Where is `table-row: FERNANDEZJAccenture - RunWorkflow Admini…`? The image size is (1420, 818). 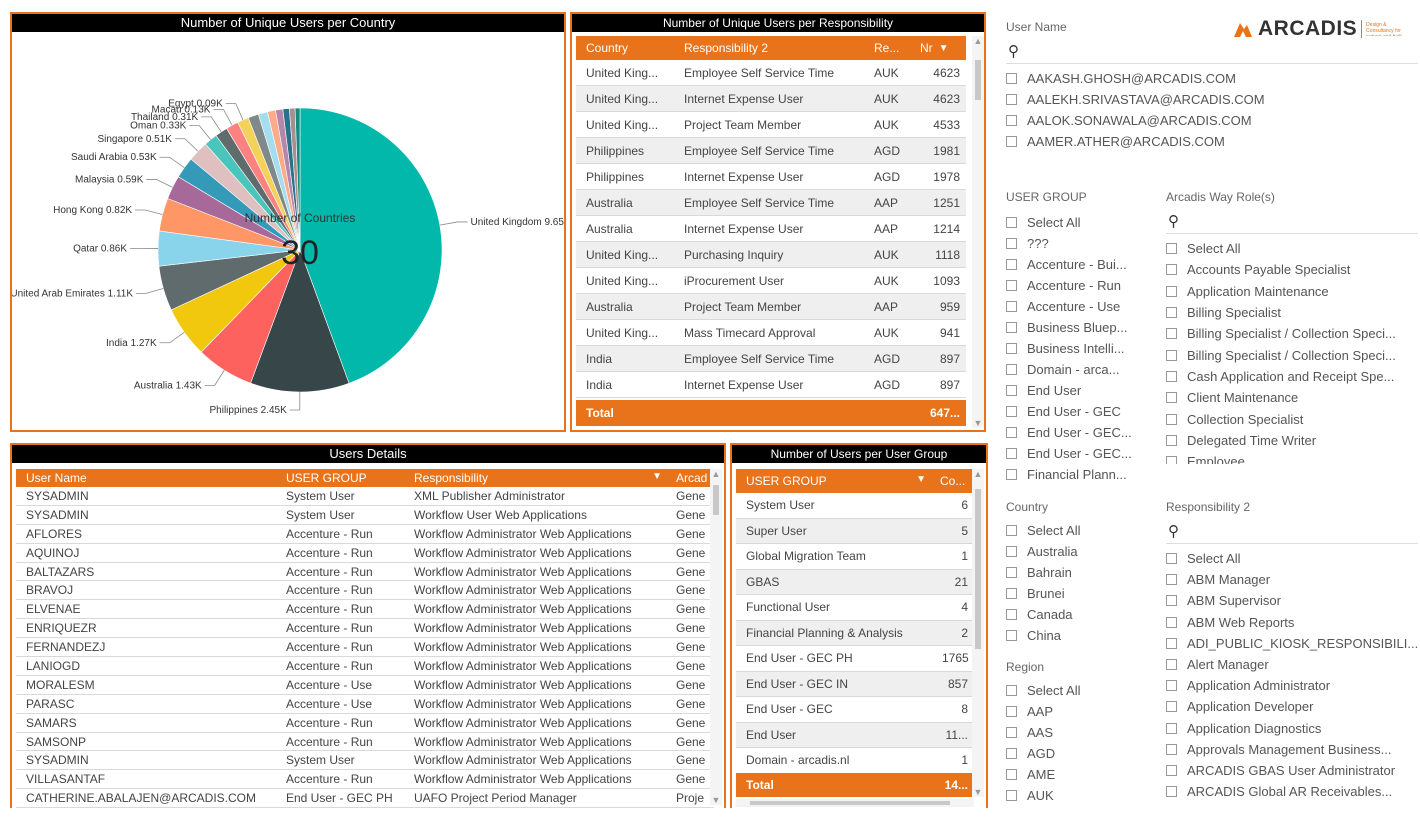 table-row: FERNANDEZJAccenture - RunWorkflow Admini… is located at coordinates (365, 647).